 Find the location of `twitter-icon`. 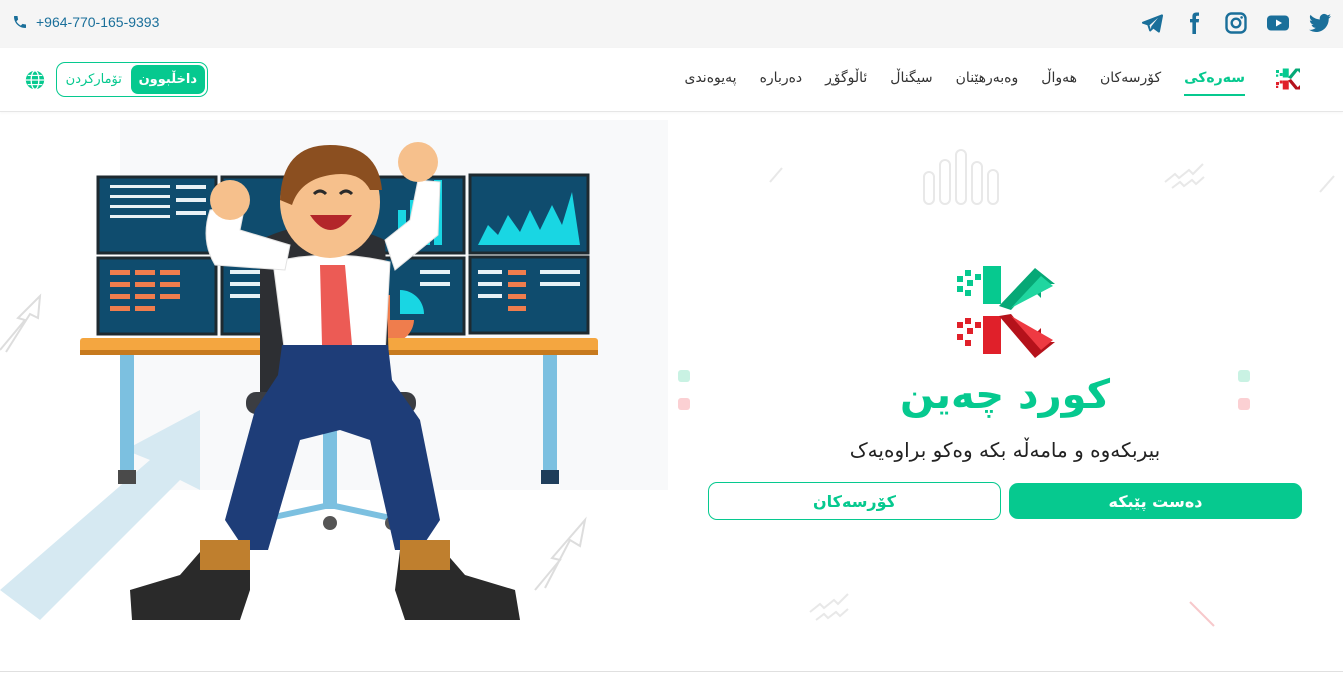

twitter-icon is located at coordinates (1320, 23).